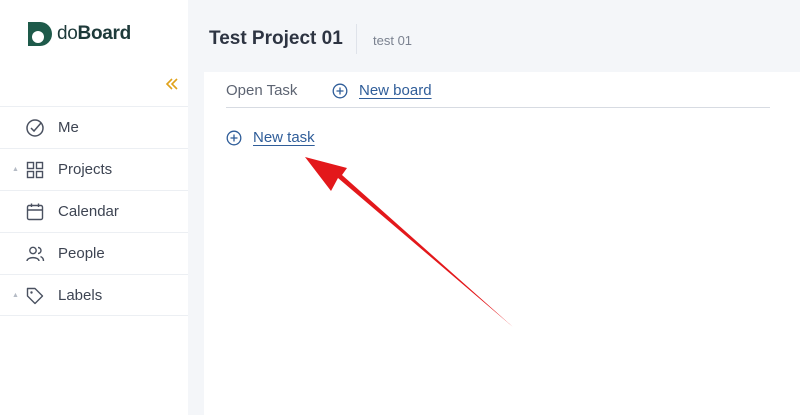 The height and width of the screenshot is (415, 800). What do you see at coordinates (356, 39) in the screenshot?
I see `header-divider` at bounding box center [356, 39].